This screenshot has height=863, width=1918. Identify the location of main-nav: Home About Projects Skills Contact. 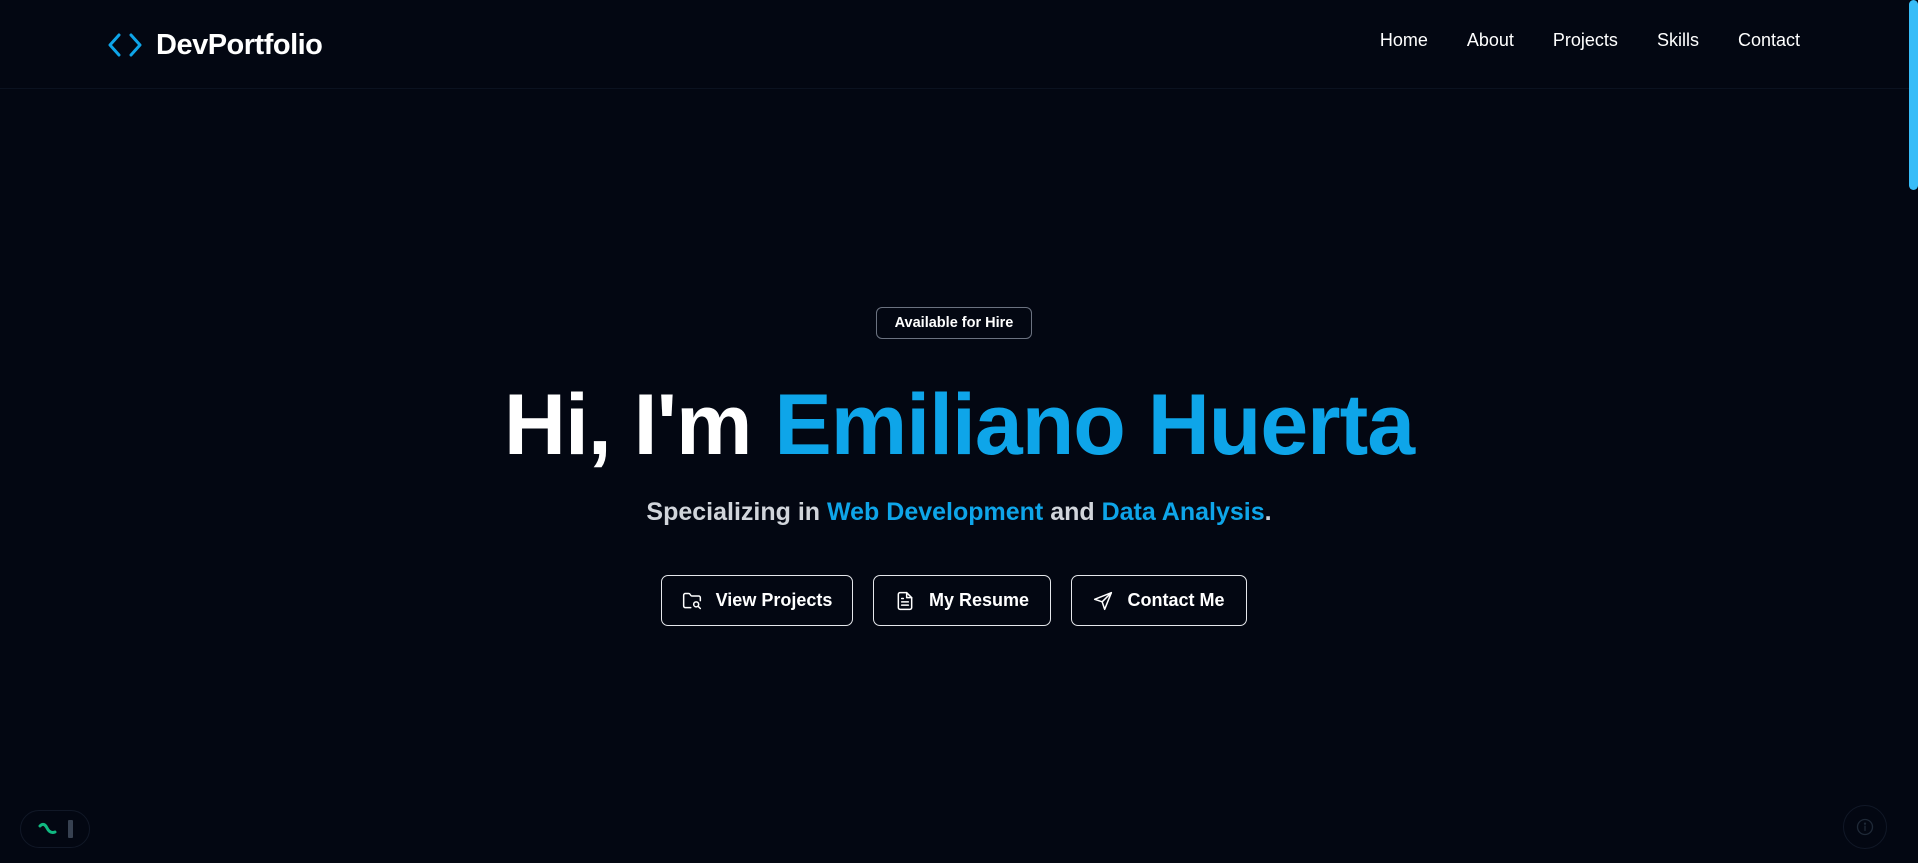
(1590, 40).